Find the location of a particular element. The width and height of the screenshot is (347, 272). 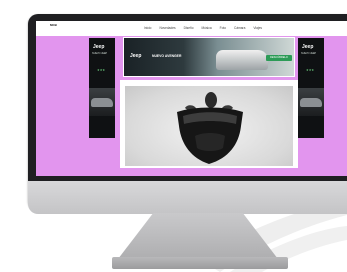

ad-cta-button: DESCÚBRELO is located at coordinates (279, 58).